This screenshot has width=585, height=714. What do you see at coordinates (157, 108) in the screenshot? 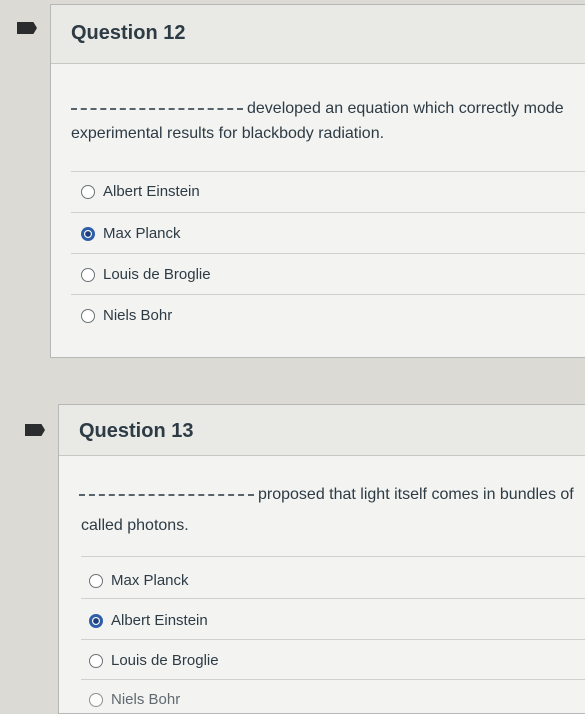
I see `question-12-blank` at bounding box center [157, 108].